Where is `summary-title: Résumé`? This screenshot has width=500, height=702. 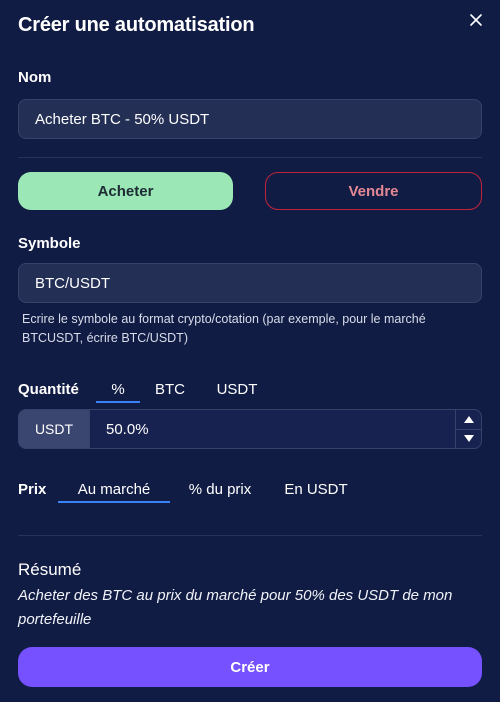
summary-title: Résumé is located at coordinates (50, 569).